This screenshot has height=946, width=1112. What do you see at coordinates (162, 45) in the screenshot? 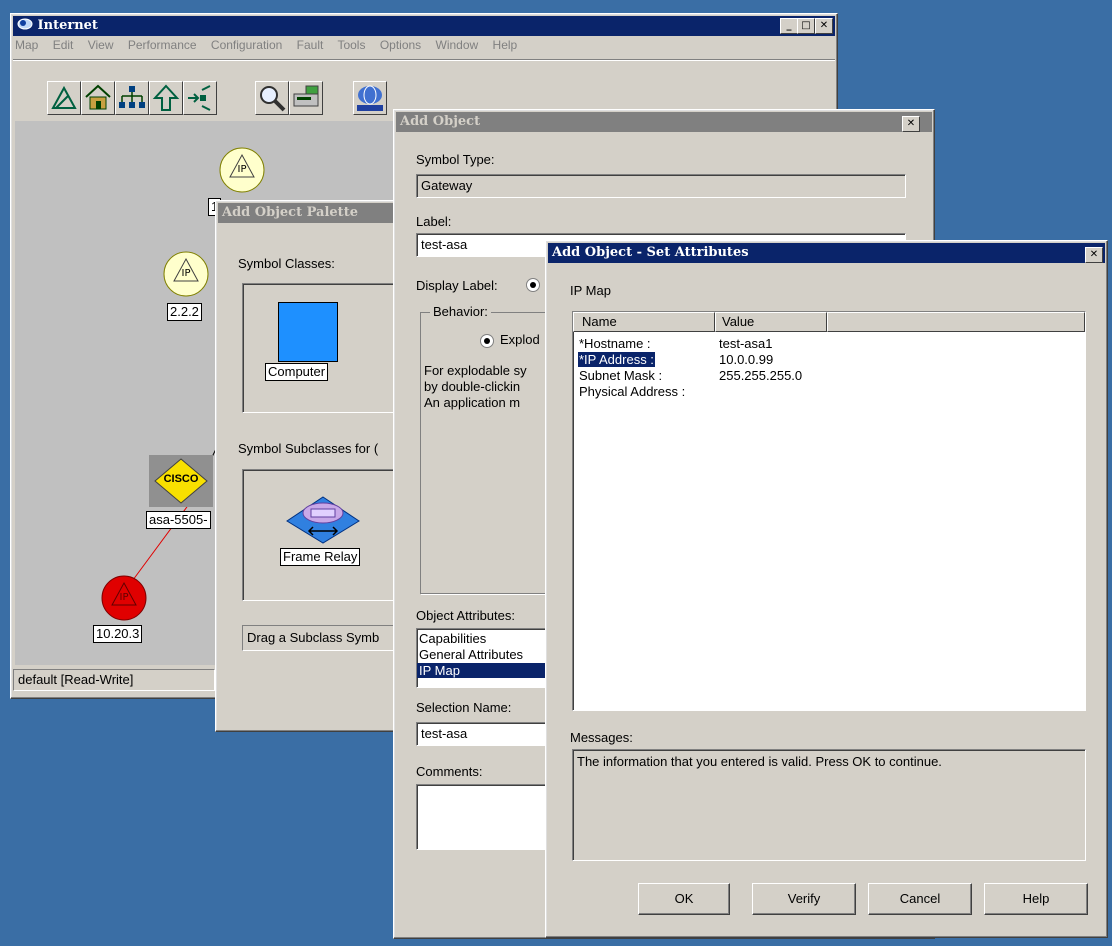
I see `menu-performance: Performance` at bounding box center [162, 45].